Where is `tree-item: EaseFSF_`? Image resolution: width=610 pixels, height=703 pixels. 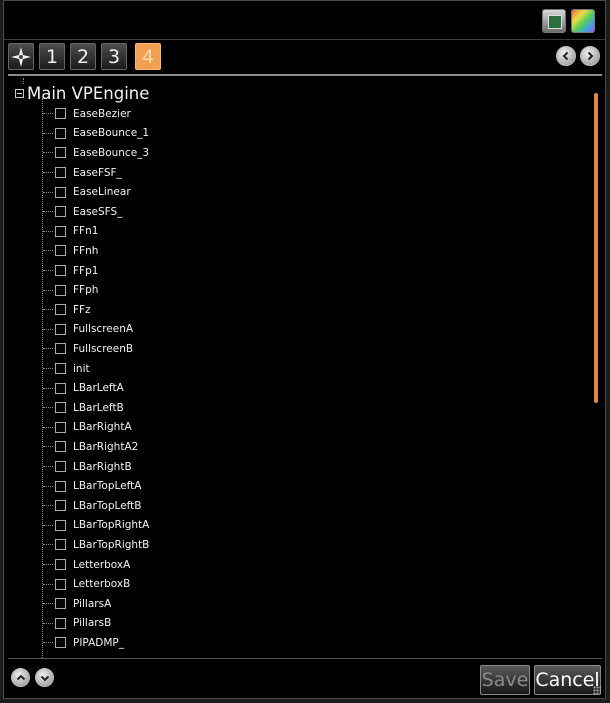 tree-item: EaseFSF_ is located at coordinates (82, 173).